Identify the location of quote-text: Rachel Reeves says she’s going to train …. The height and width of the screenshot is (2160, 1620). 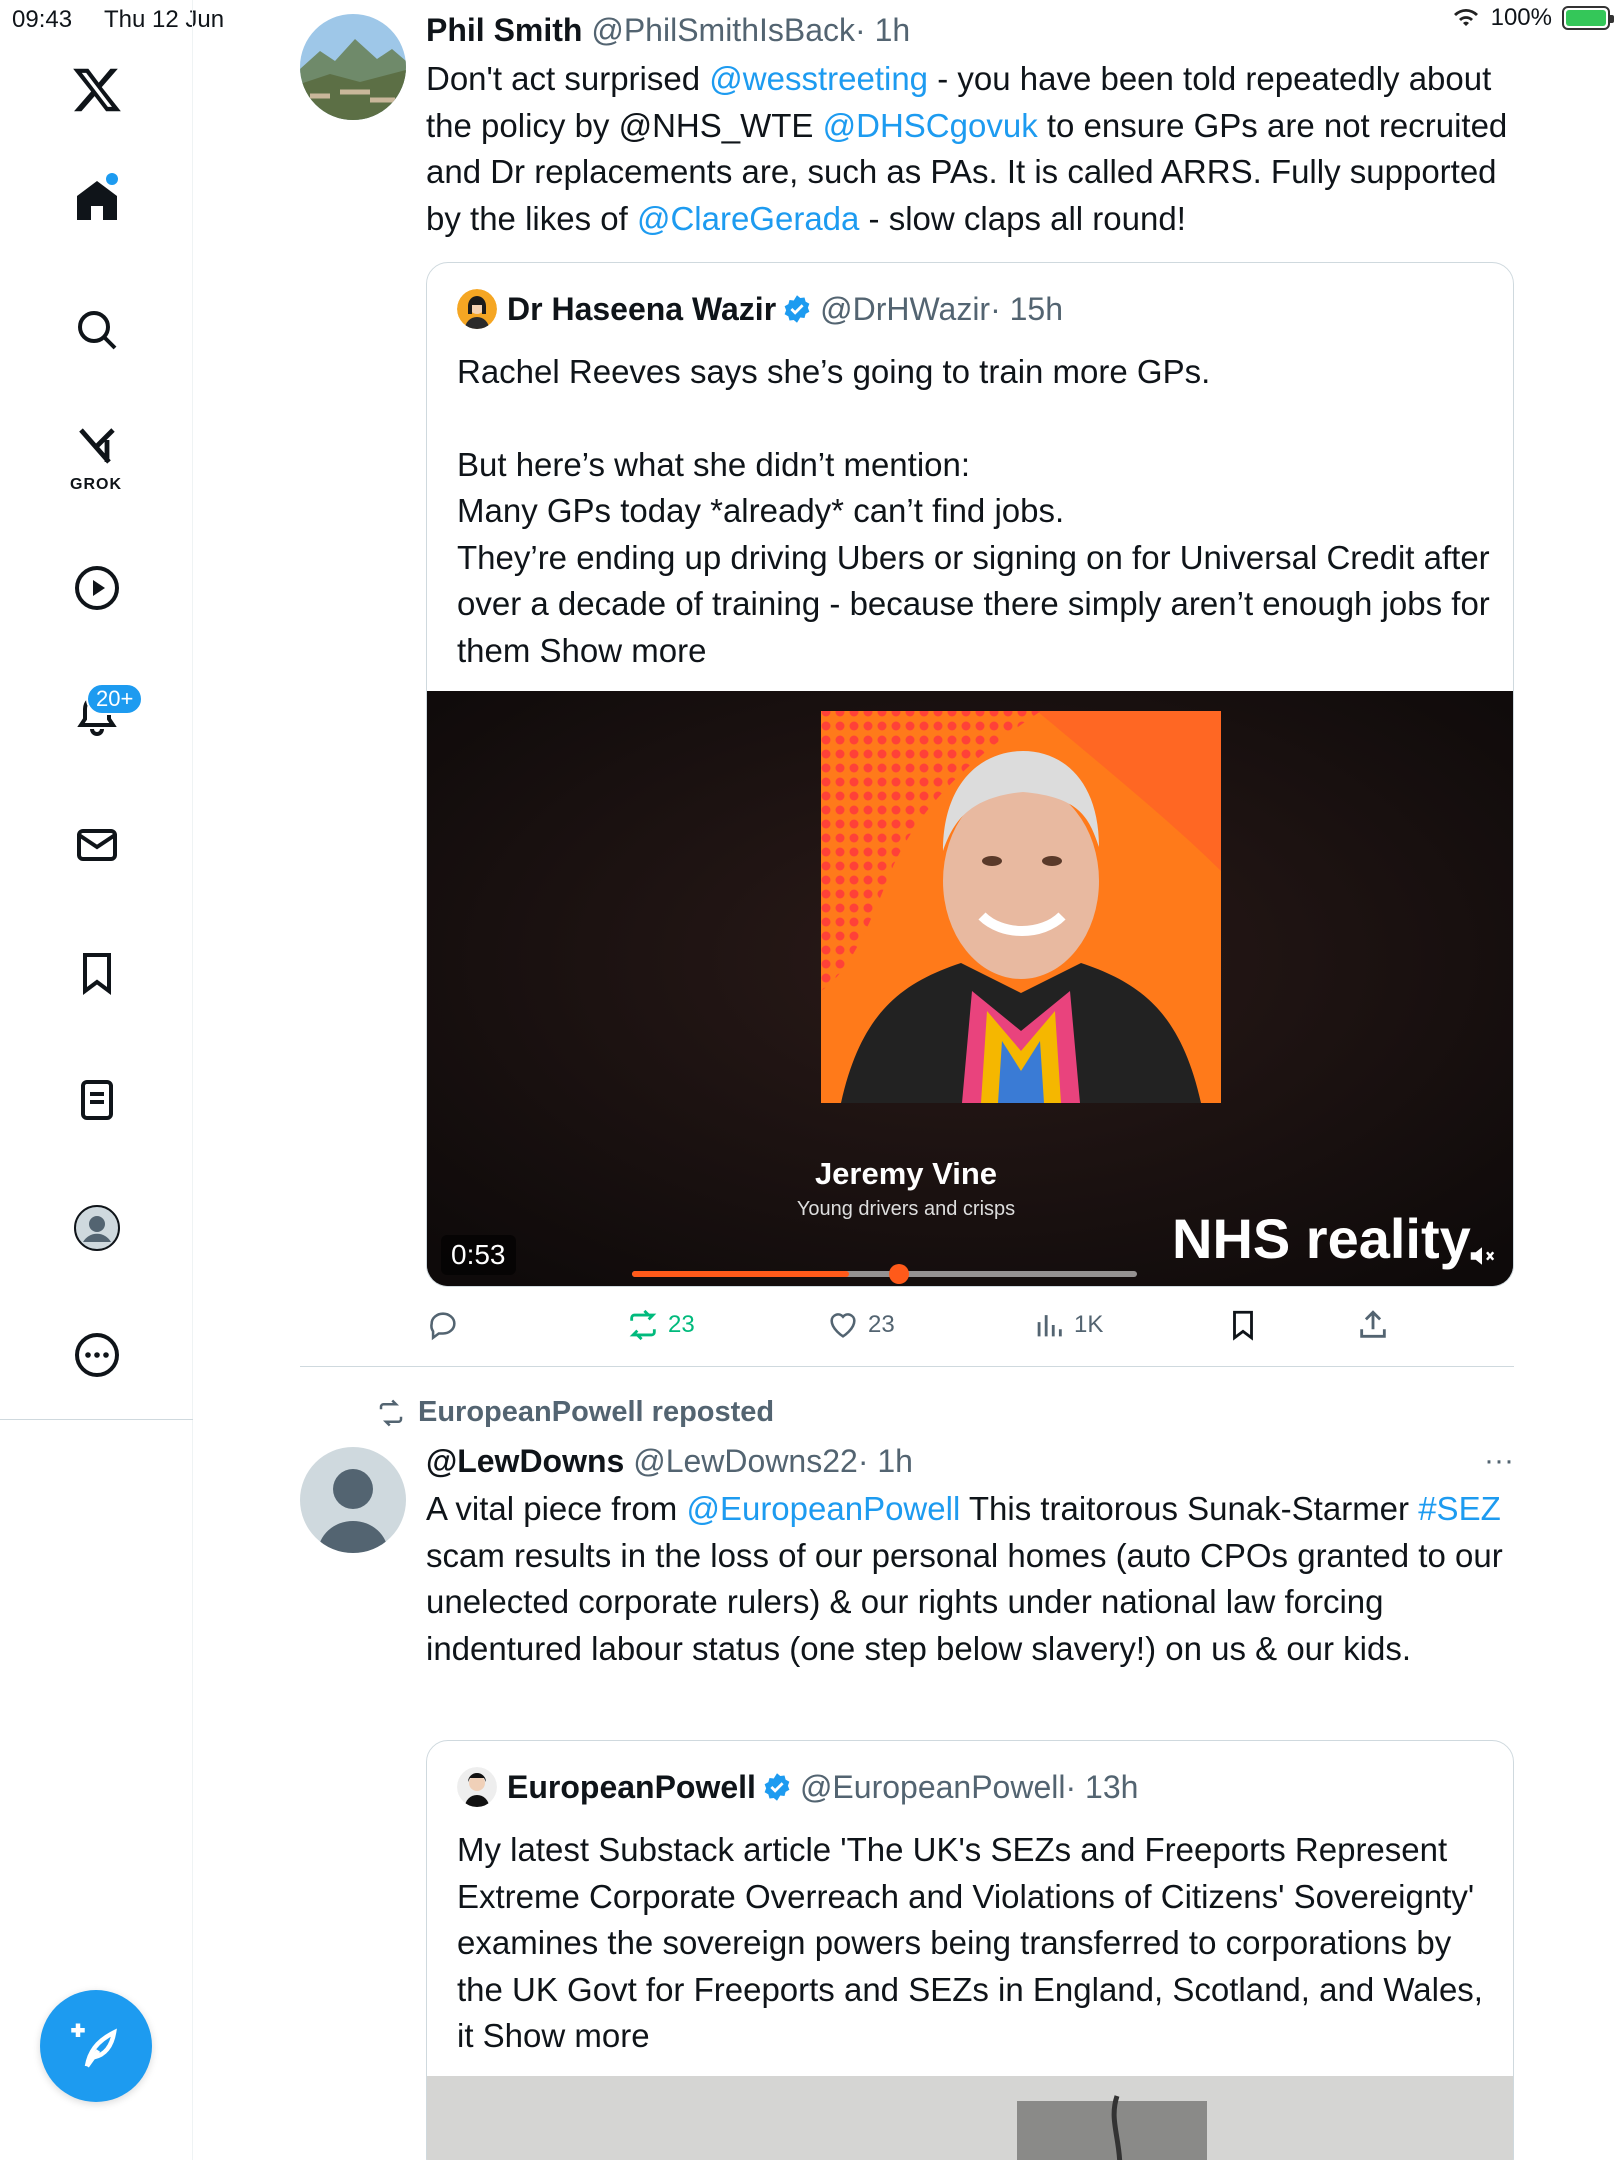
(977, 511).